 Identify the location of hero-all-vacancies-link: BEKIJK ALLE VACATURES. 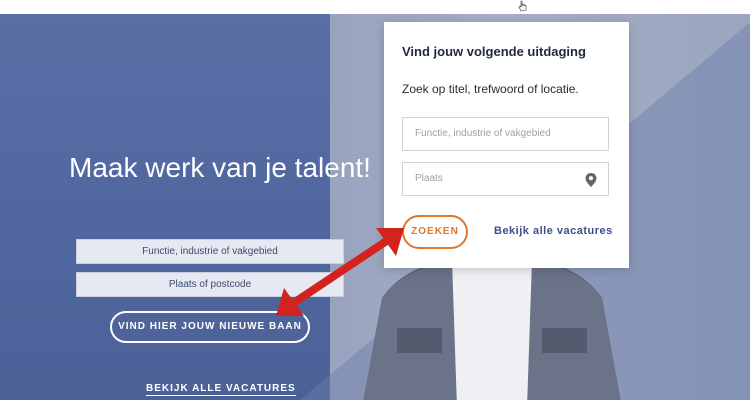
(221, 389).